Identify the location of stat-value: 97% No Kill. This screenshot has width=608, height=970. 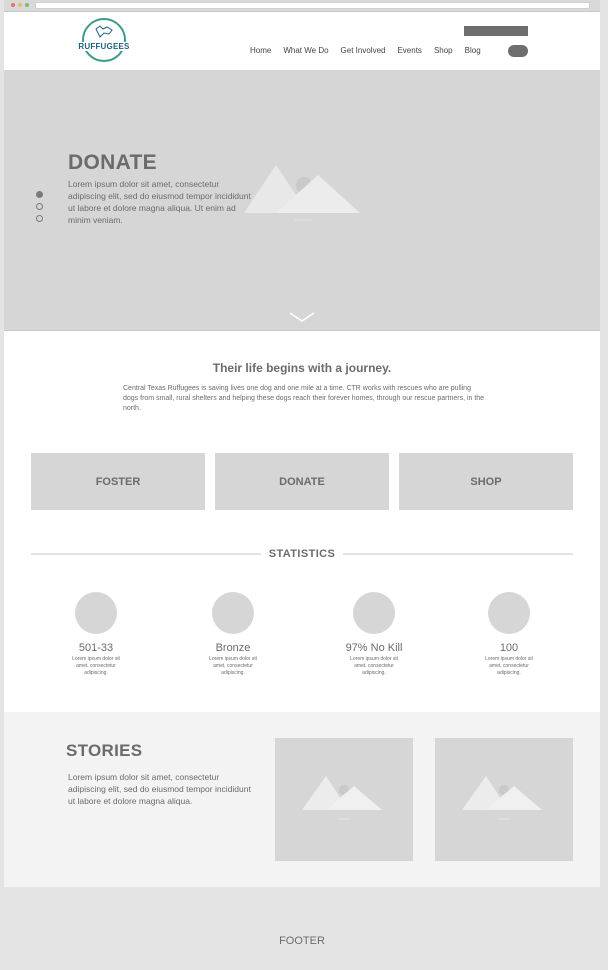
(374, 648).